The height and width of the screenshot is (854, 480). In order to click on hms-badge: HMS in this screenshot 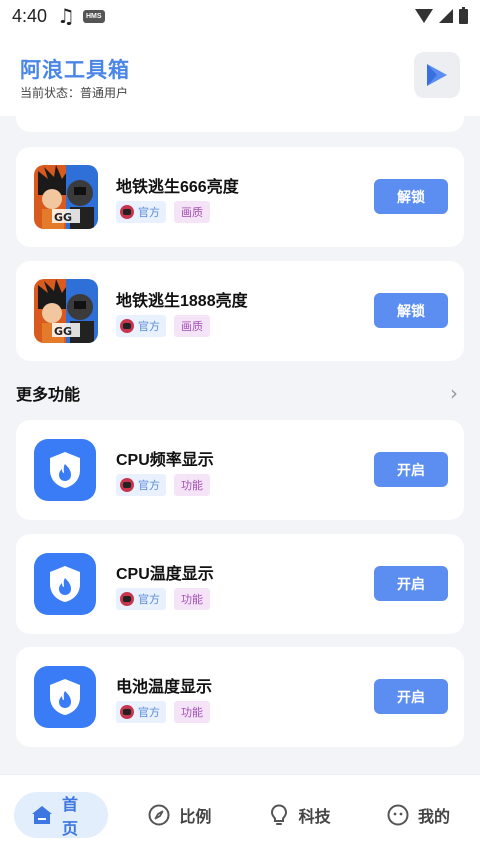, I will do `click(93, 16)`.